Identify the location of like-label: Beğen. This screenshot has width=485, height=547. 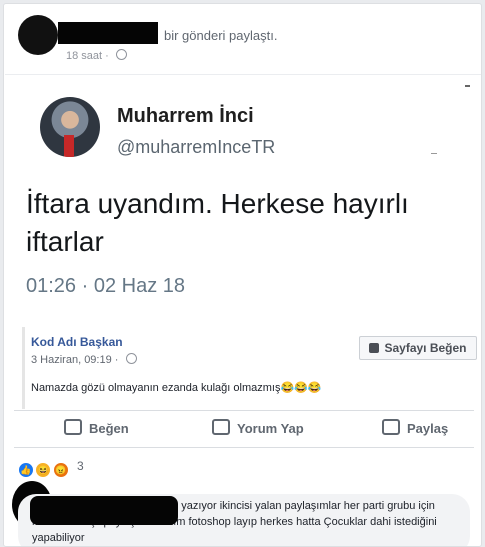
(109, 428).